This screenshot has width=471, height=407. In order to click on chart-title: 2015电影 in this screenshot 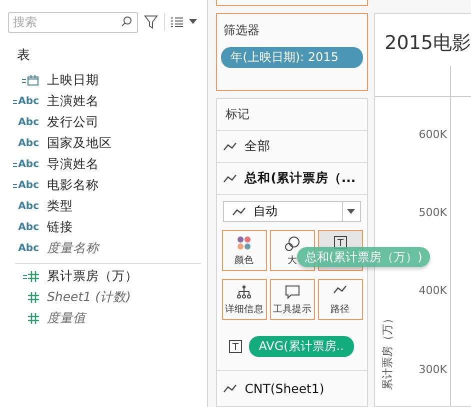, I will do `click(427, 43)`.